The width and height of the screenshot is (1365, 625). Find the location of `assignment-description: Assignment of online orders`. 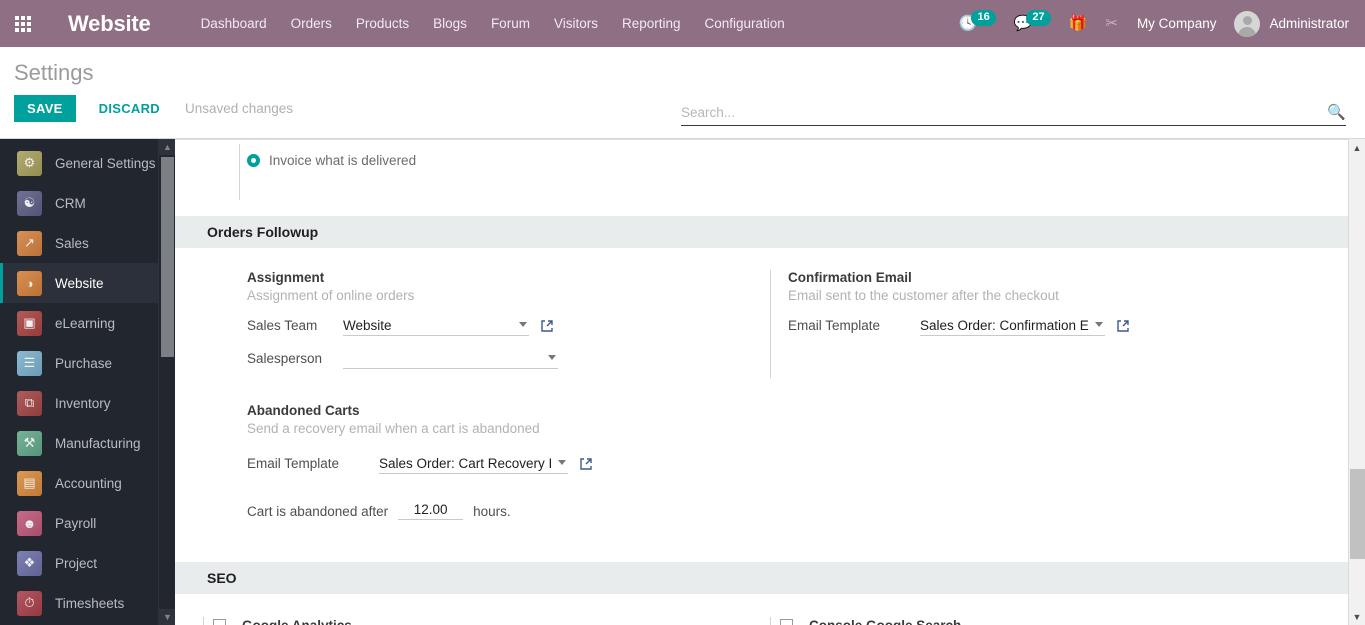

assignment-description: Assignment of online orders is located at coordinates (331, 295).